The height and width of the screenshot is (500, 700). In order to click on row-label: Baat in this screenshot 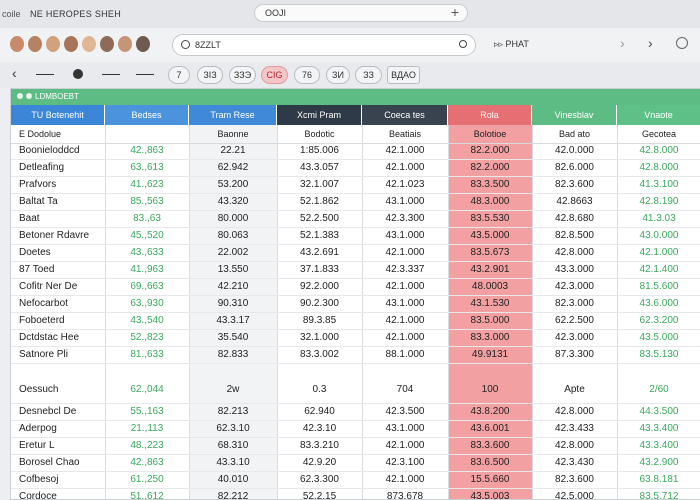, I will do `click(62, 219)`.